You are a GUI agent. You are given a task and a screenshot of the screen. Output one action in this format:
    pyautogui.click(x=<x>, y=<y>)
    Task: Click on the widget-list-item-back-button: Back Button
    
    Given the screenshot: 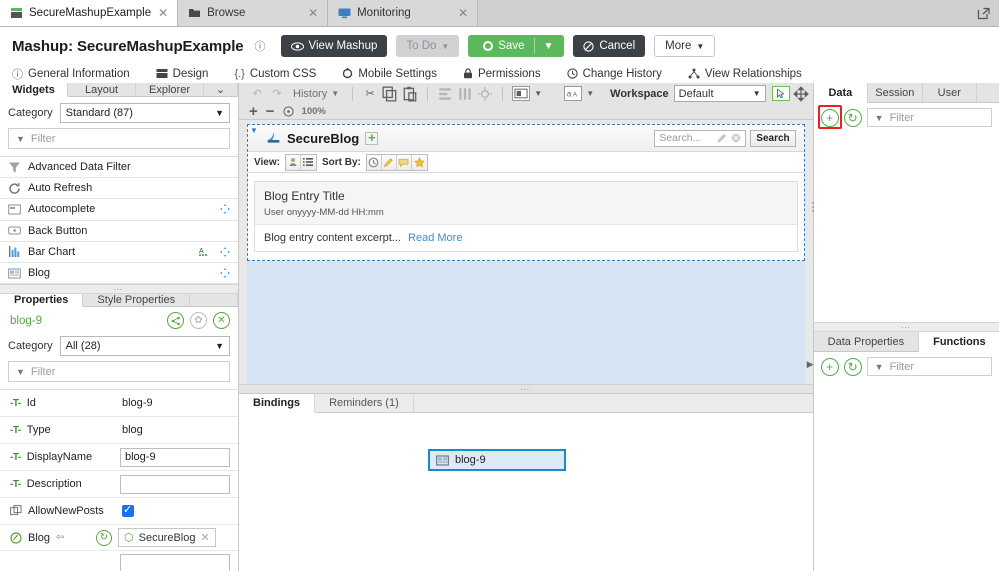 What is the action you would take?
    pyautogui.click(x=119, y=231)
    